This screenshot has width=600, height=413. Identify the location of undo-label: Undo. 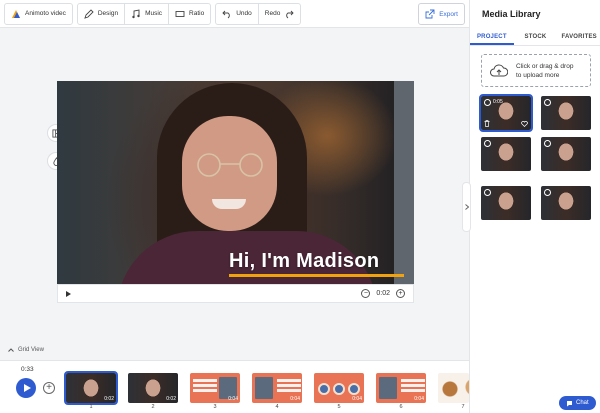
(244, 13).